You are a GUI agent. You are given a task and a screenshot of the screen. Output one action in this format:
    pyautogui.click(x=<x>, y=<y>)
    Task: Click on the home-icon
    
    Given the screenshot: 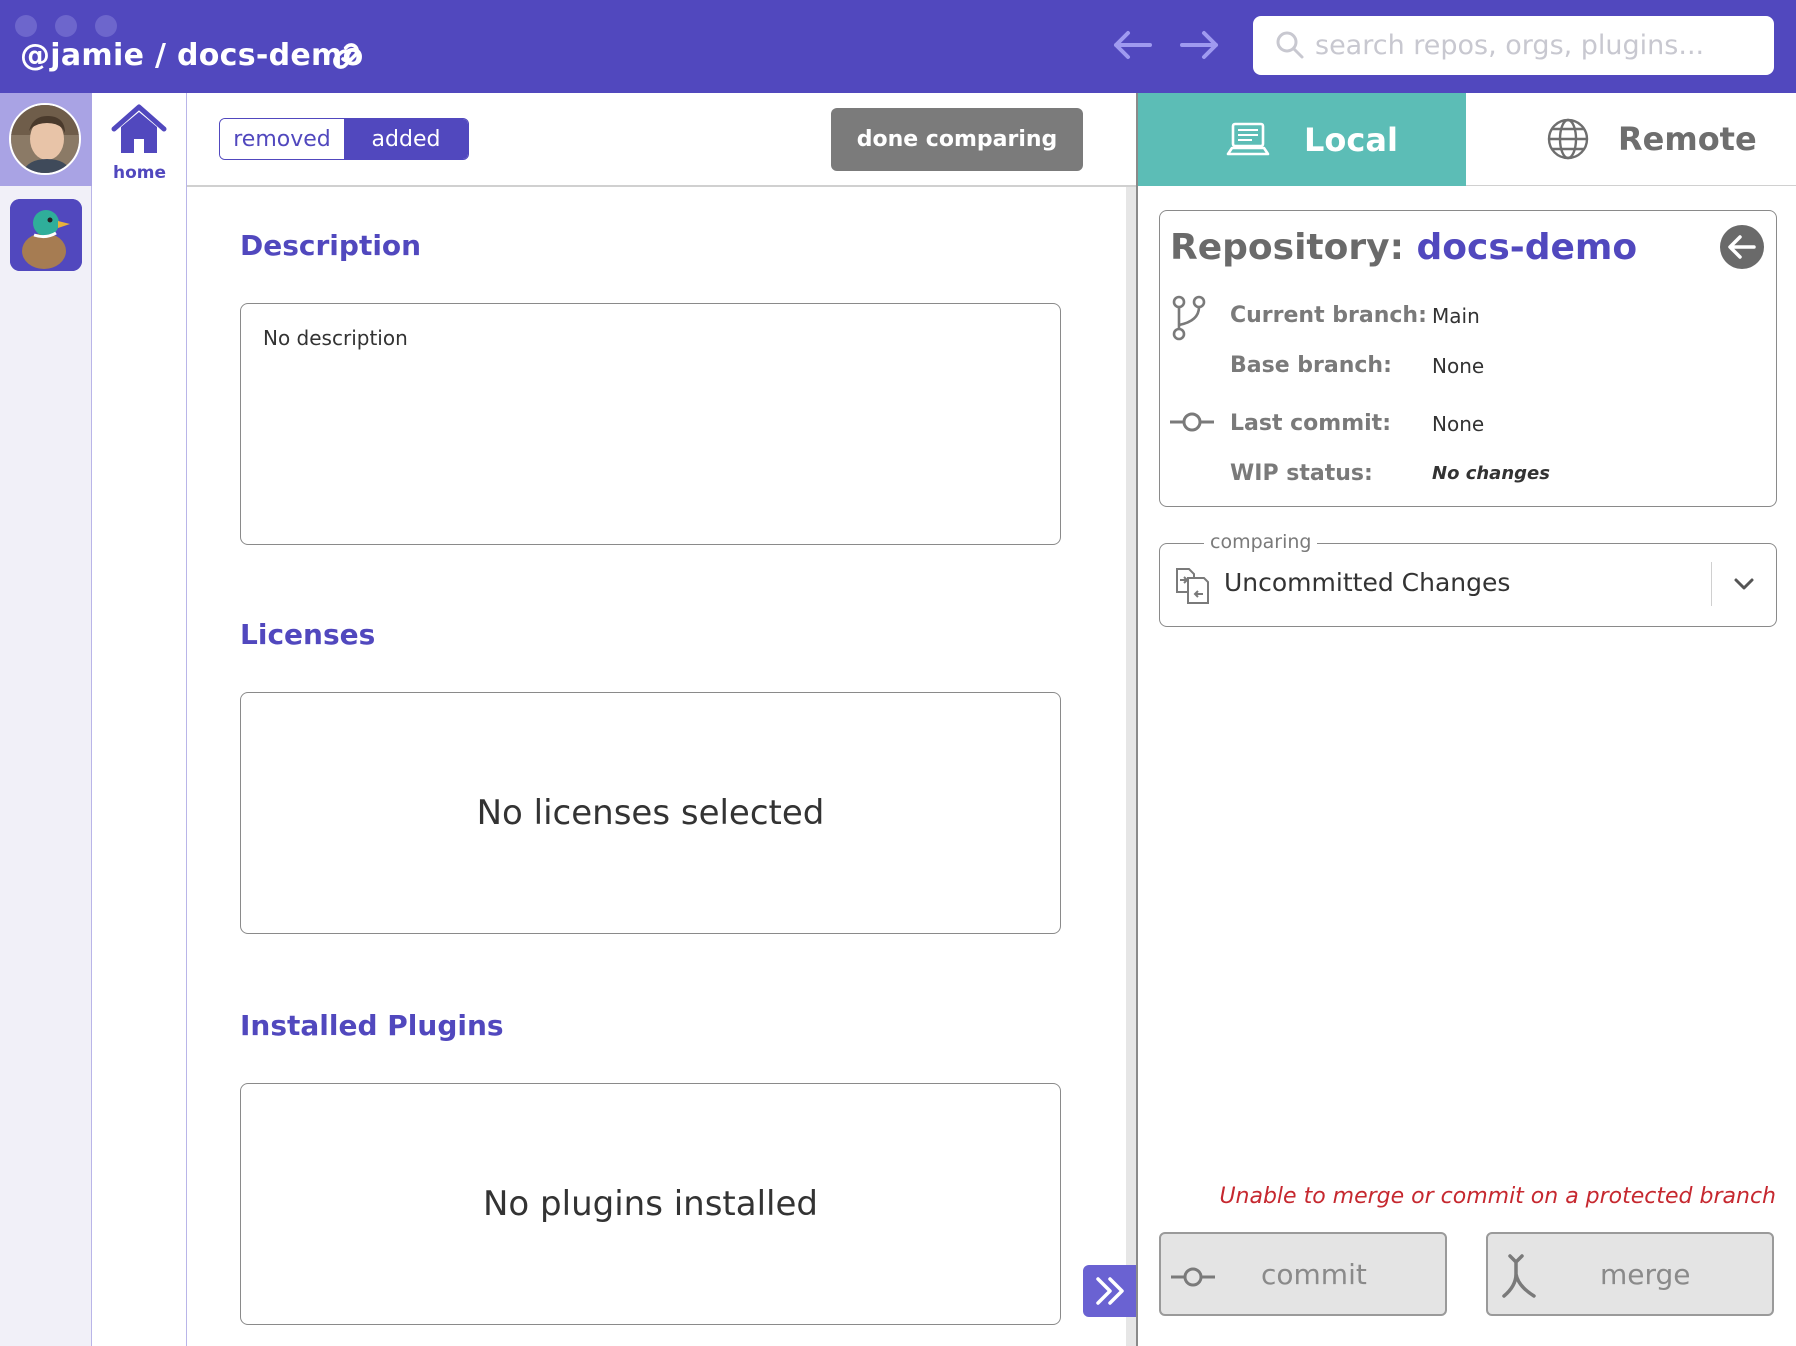 What is the action you would take?
    pyautogui.click(x=139, y=130)
    